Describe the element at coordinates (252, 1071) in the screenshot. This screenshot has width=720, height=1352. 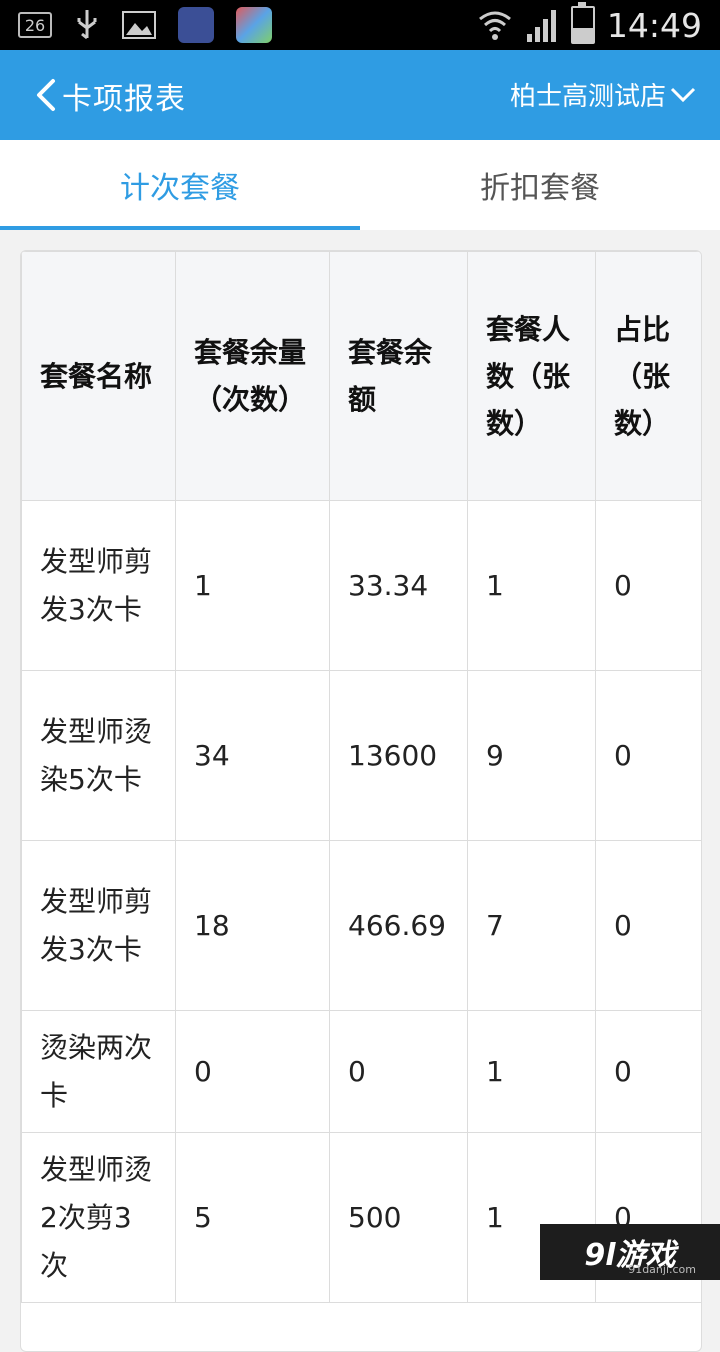
I see `cell-remaining-times: 0` at that location.